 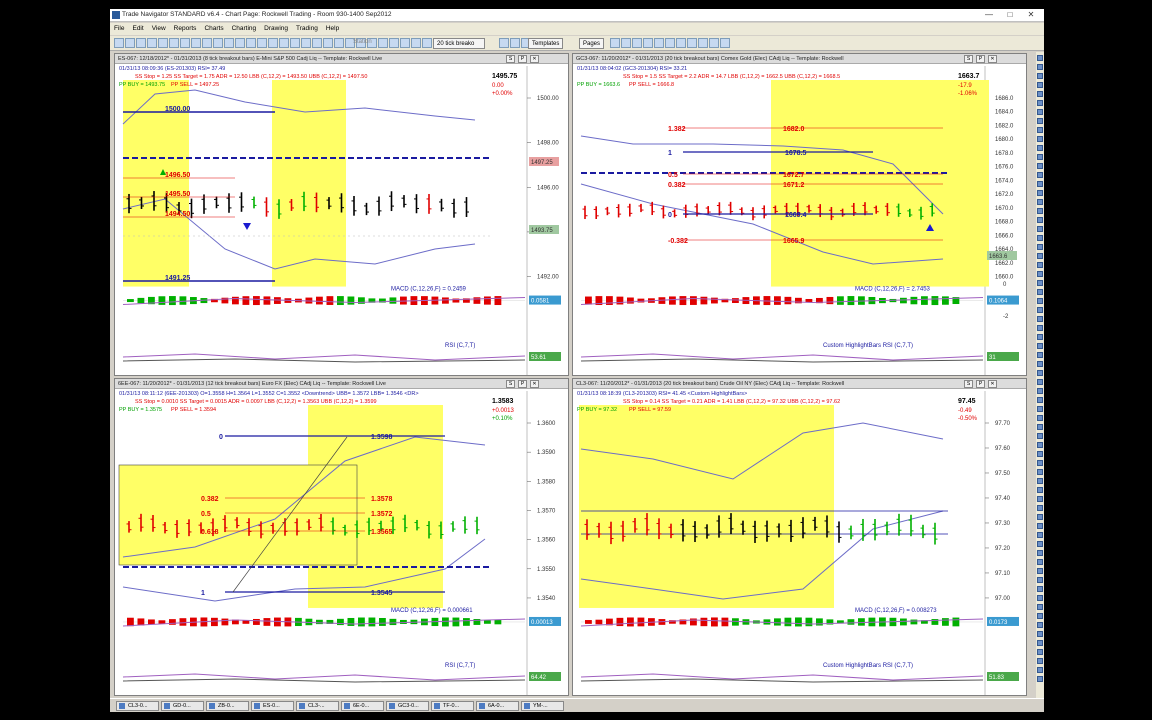 What do you see at coordinates (137, 29) in the screenshot?
I see `menu-edit: Edit` at bounding box center [137, 29].